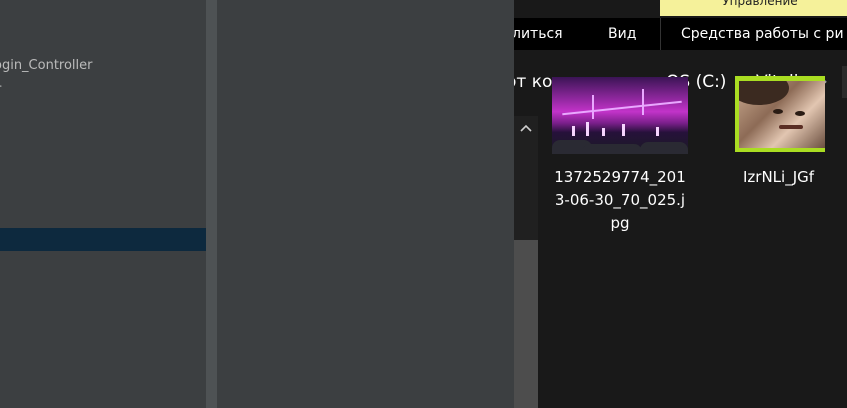  I want to click on tab-view: Вид, so click(622, 34).